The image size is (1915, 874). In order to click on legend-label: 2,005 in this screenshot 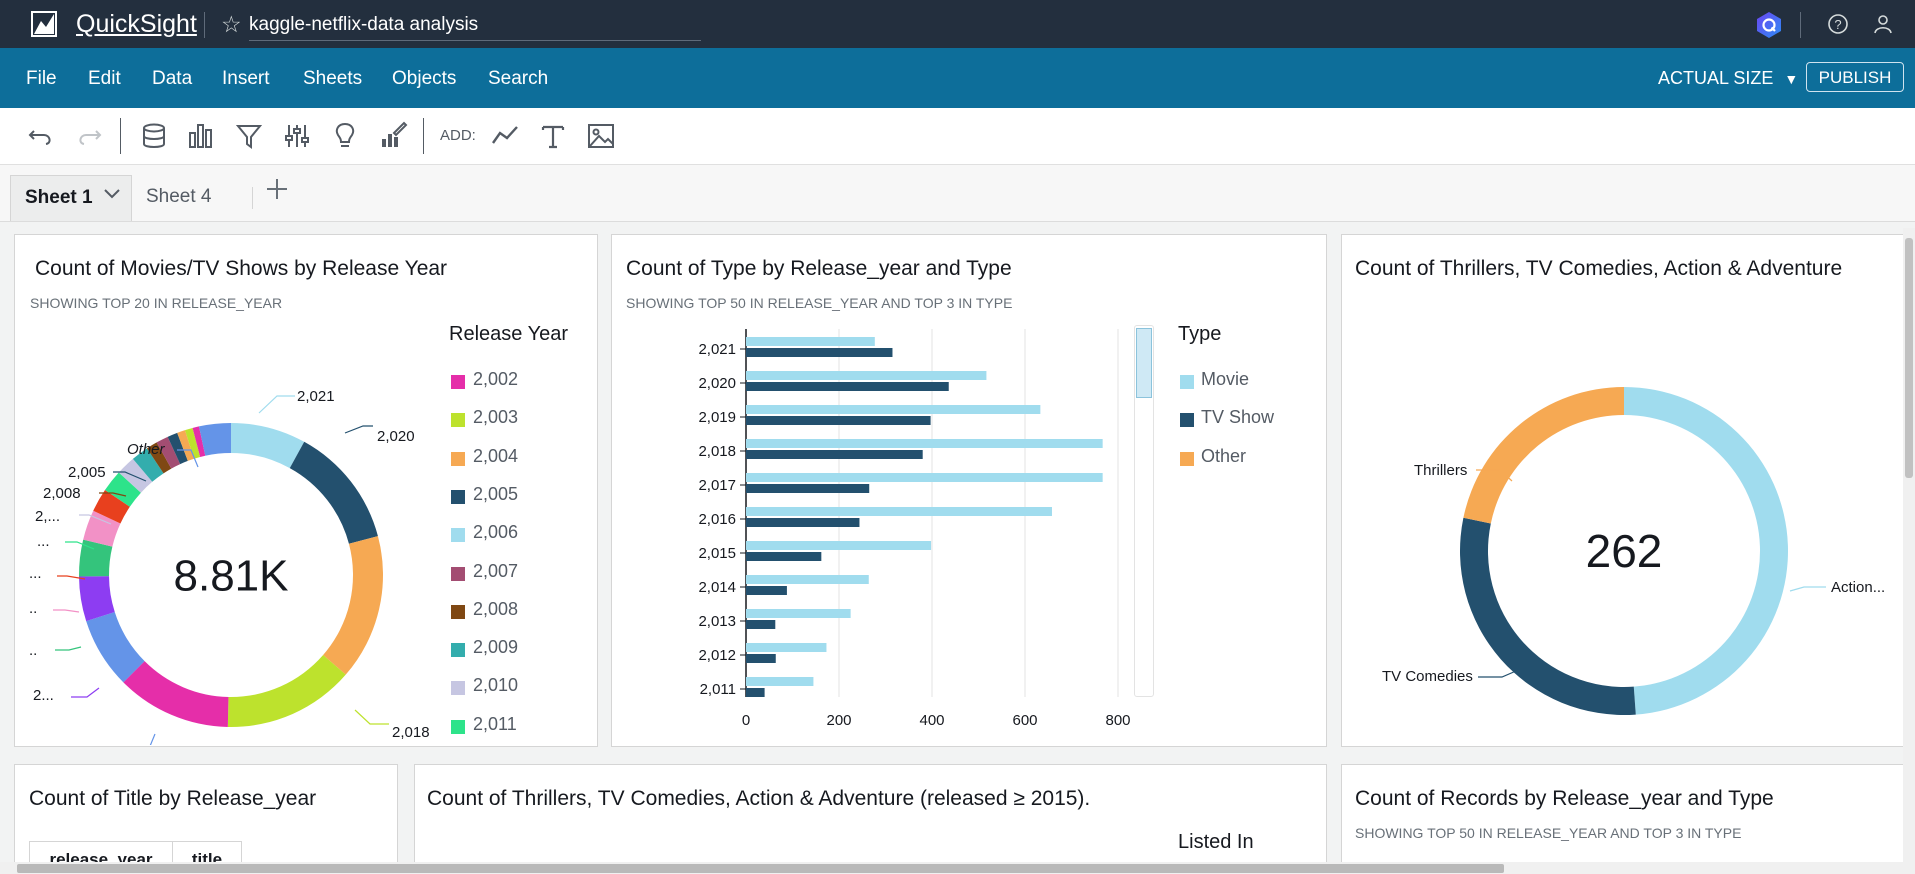, I will do `click(495, 494)`.